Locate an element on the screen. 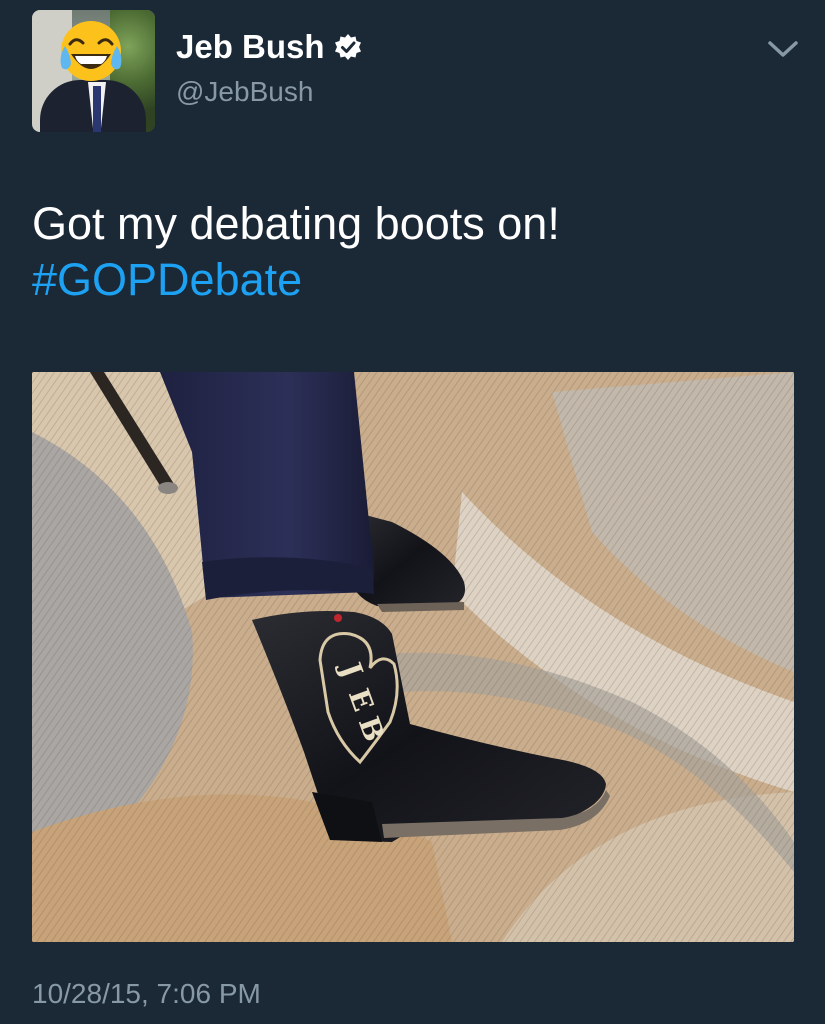 The width and height of the screenshot is (825, 1024). sock-detail is located at coordinates (338, 618).